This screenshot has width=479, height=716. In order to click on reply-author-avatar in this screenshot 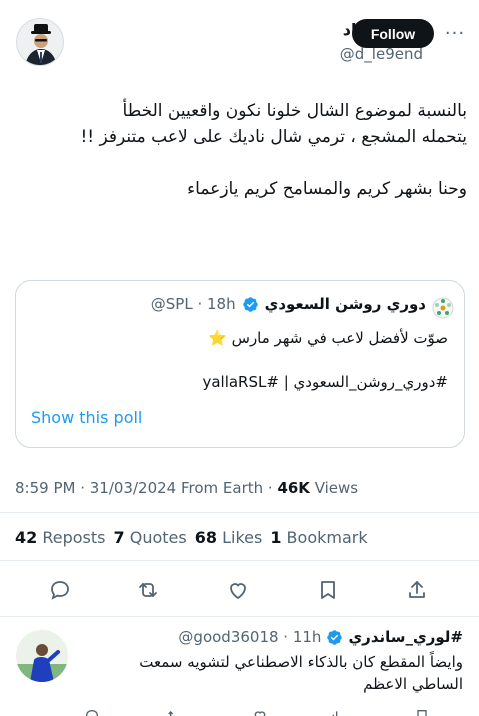, I will do `click(42, 656)`.